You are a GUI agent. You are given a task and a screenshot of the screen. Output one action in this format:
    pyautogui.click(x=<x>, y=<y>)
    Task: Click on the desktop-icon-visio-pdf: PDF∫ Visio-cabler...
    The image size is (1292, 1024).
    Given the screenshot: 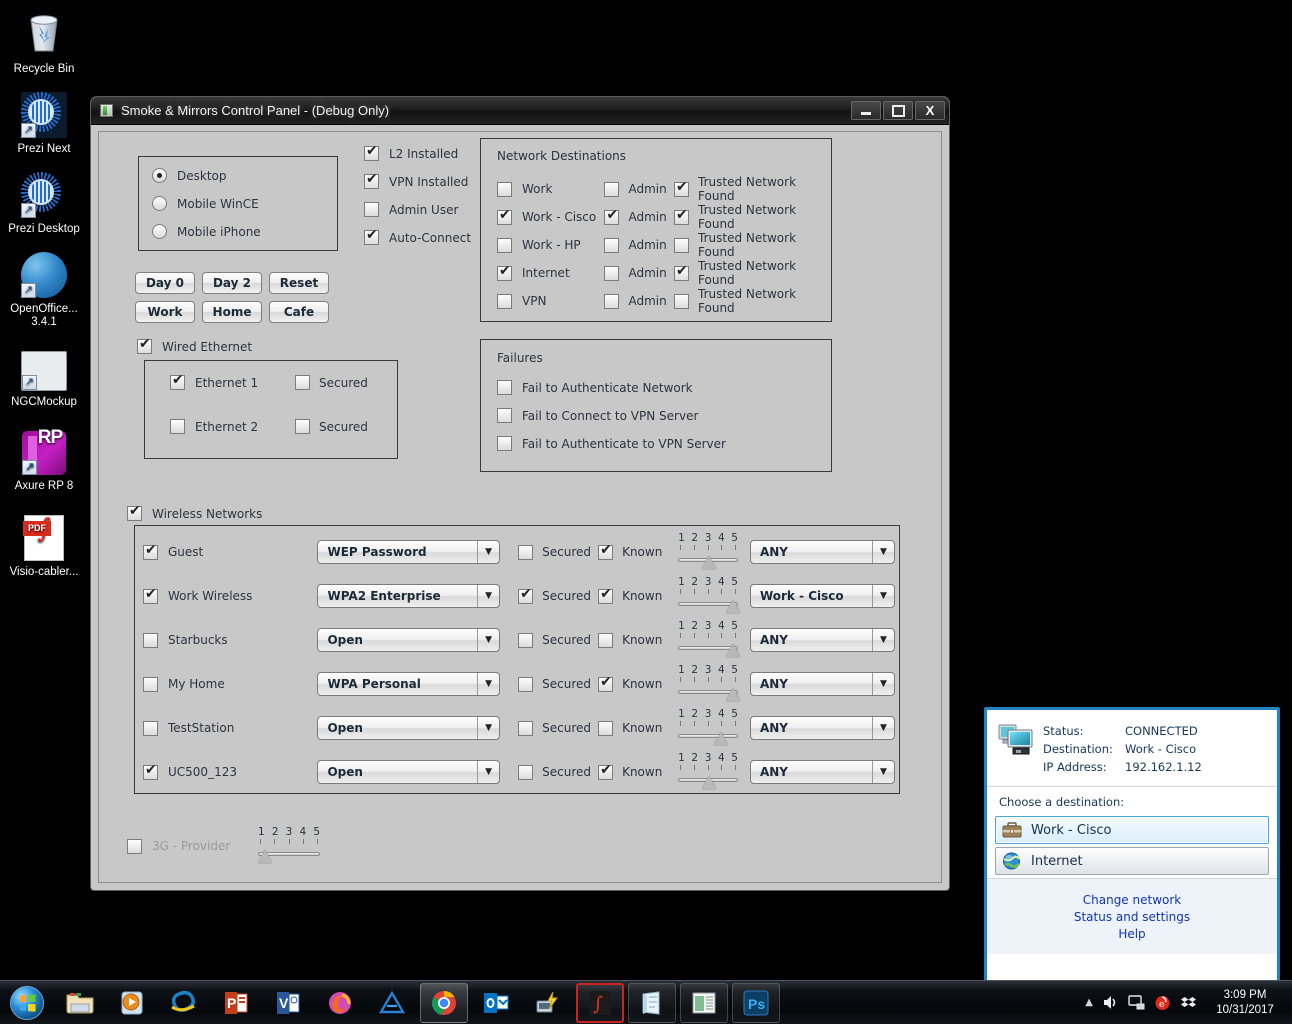 What is the action you would take?
    pyautogui.click(x=44, y=547)
    